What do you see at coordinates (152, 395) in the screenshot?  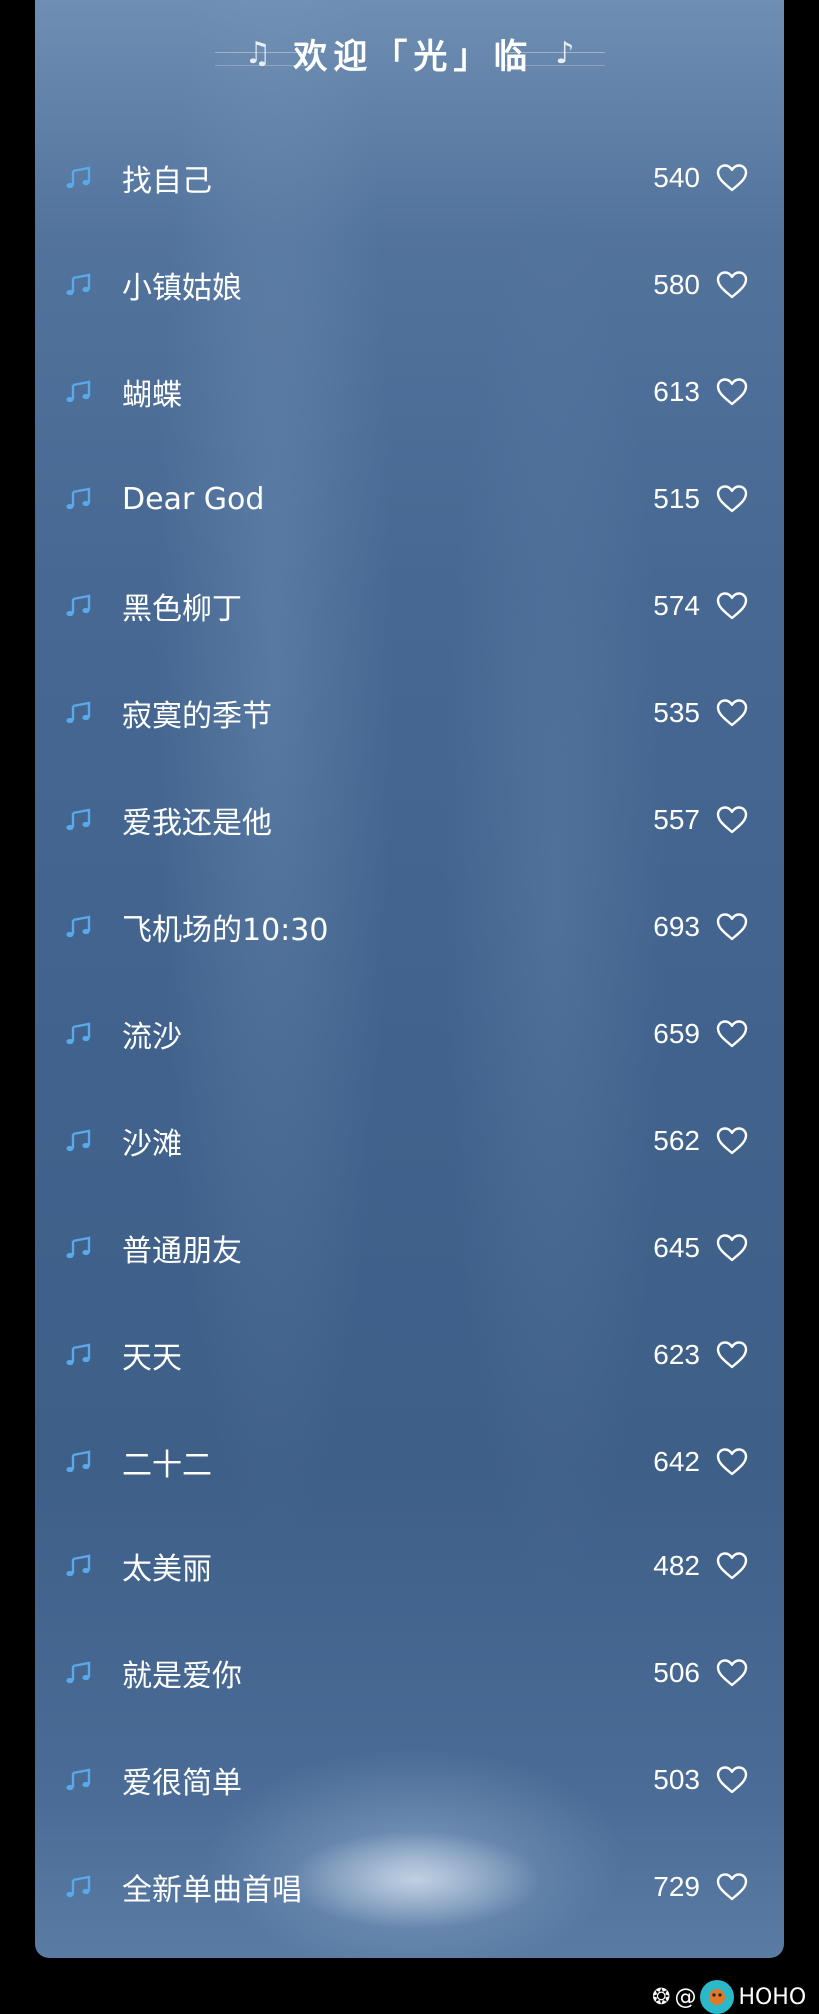 I see `song-title: 蝴蝶` at bounding box center [152, 395].